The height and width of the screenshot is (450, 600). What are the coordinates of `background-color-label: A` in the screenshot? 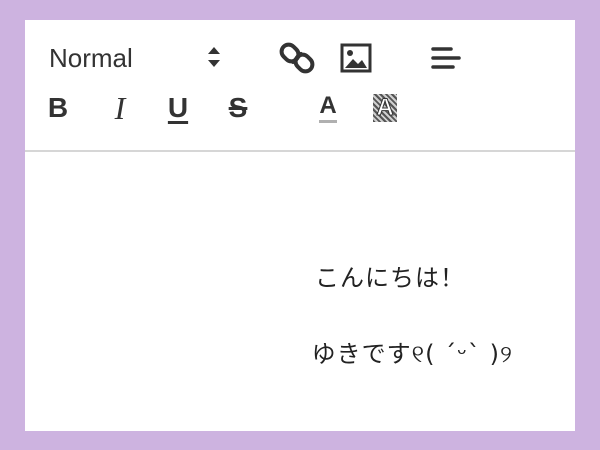 It's located at (385, 108).